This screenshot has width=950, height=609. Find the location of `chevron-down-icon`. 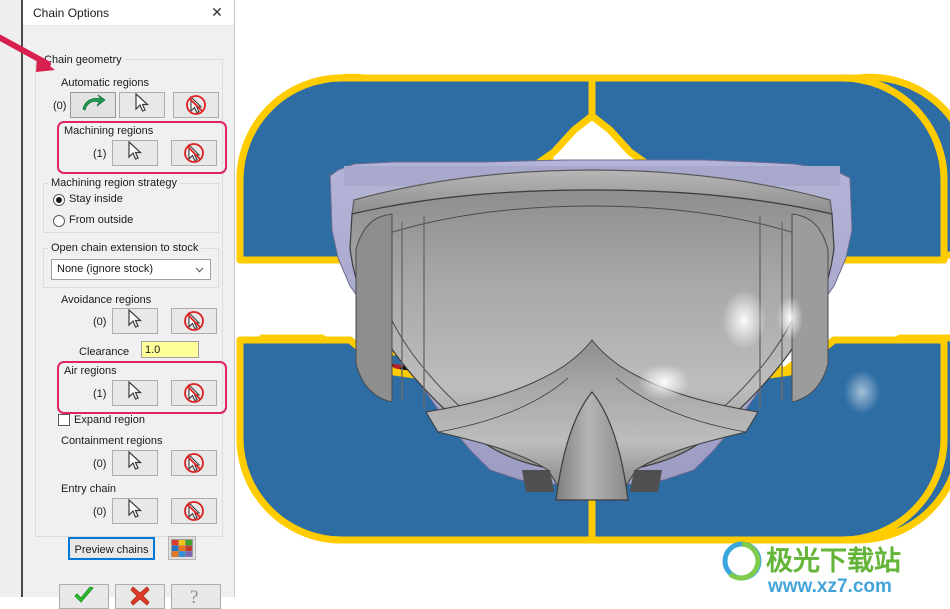

chevron-down-icon is located at coordinates (199, 270).